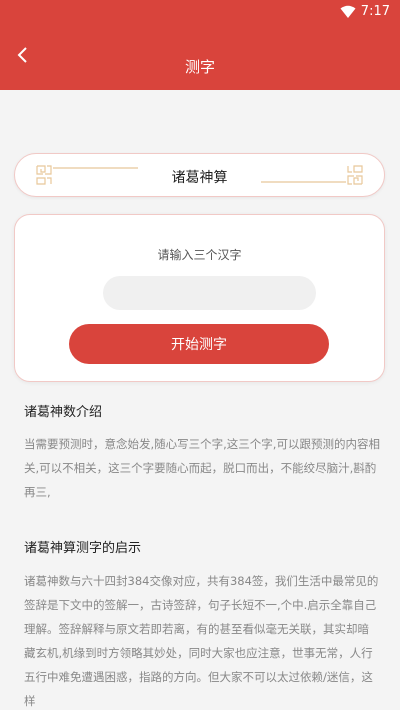 The width and height of the screenshot is (400, 710). I want to click on app-bar: 测字, so click(200, 57).